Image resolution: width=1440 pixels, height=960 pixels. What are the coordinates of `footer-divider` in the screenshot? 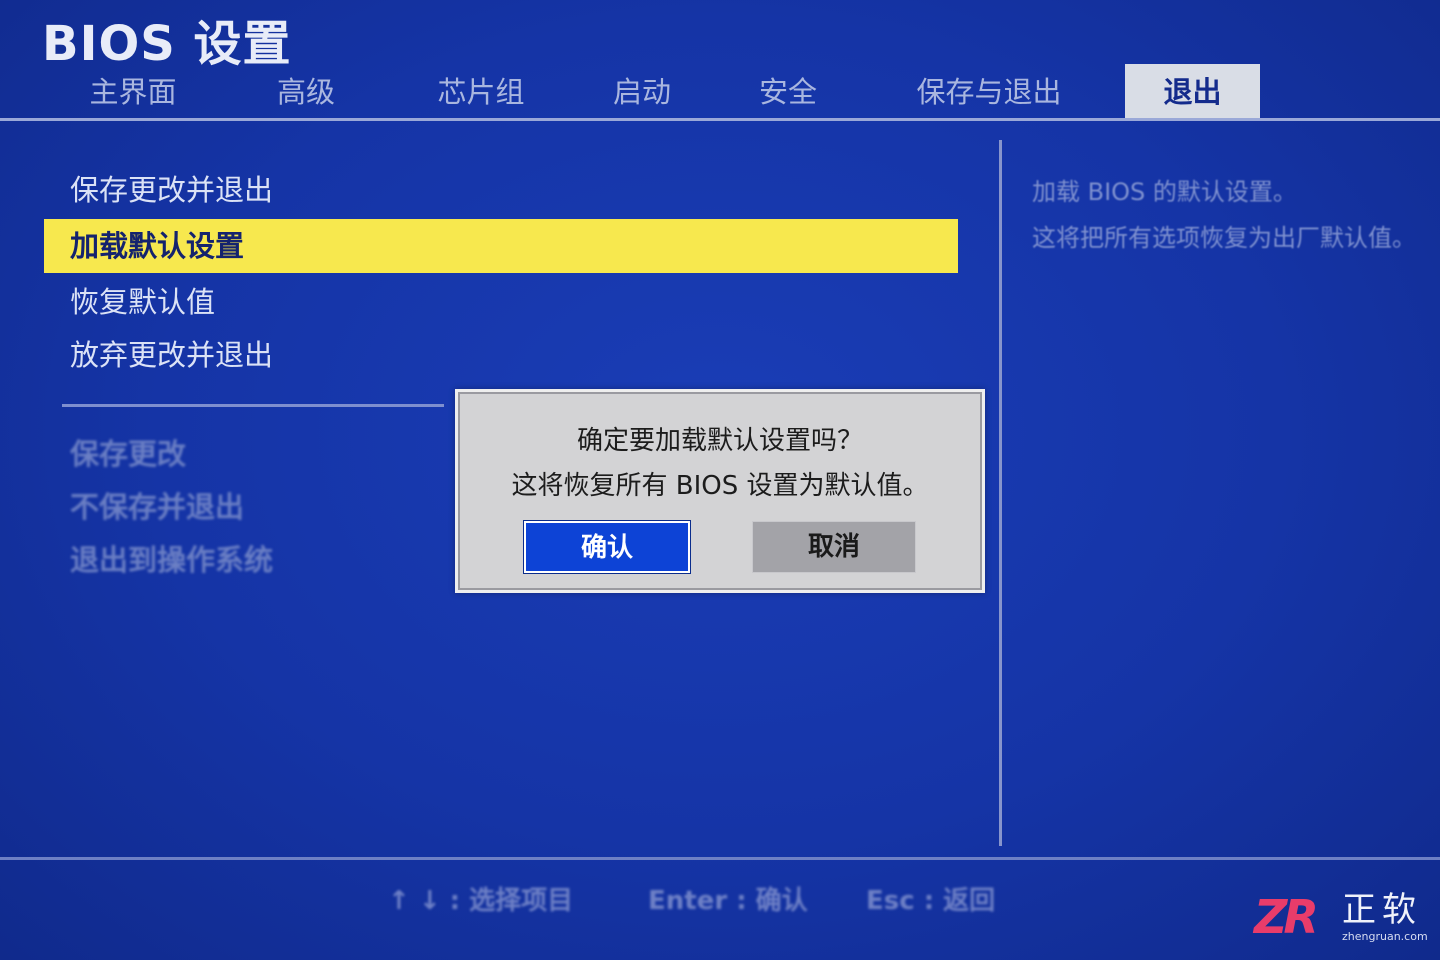 It's located at (720, 858).